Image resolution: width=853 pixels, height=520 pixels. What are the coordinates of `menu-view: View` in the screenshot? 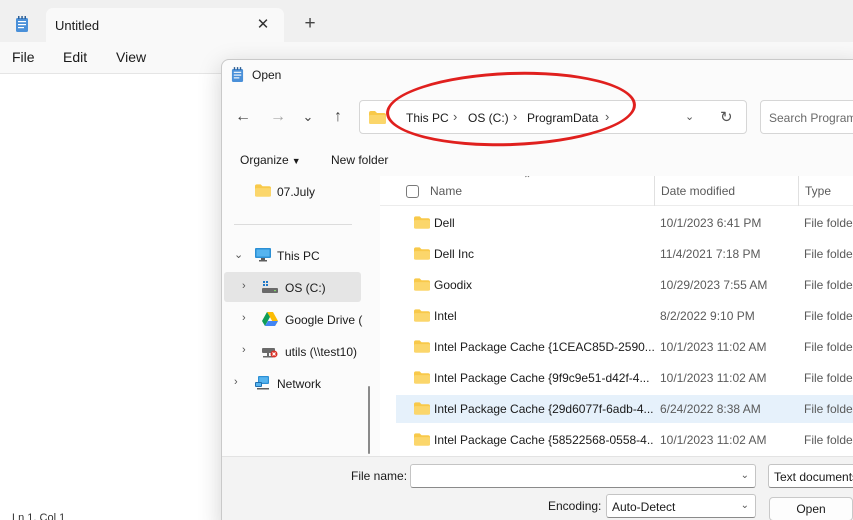 It's located at (131, 57).